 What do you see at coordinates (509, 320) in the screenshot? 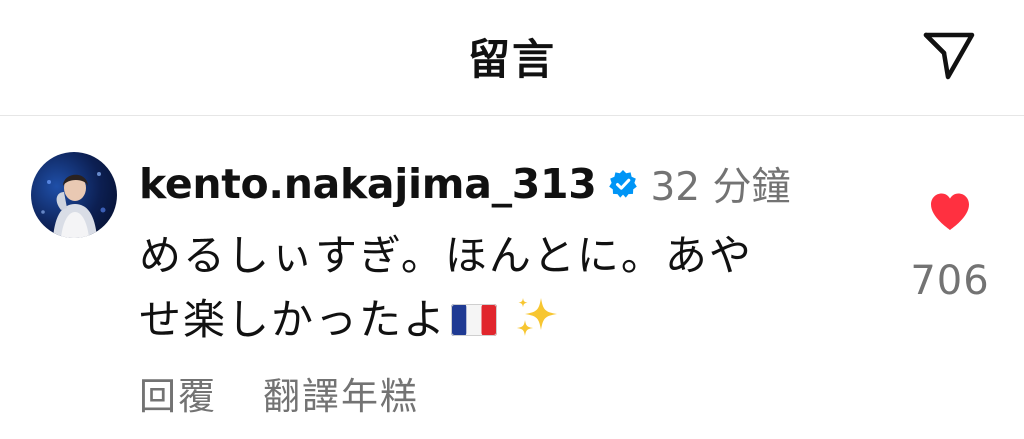
I see `comment-text-line-2: せ楽しかったよ` at bounding box center [509, 320].